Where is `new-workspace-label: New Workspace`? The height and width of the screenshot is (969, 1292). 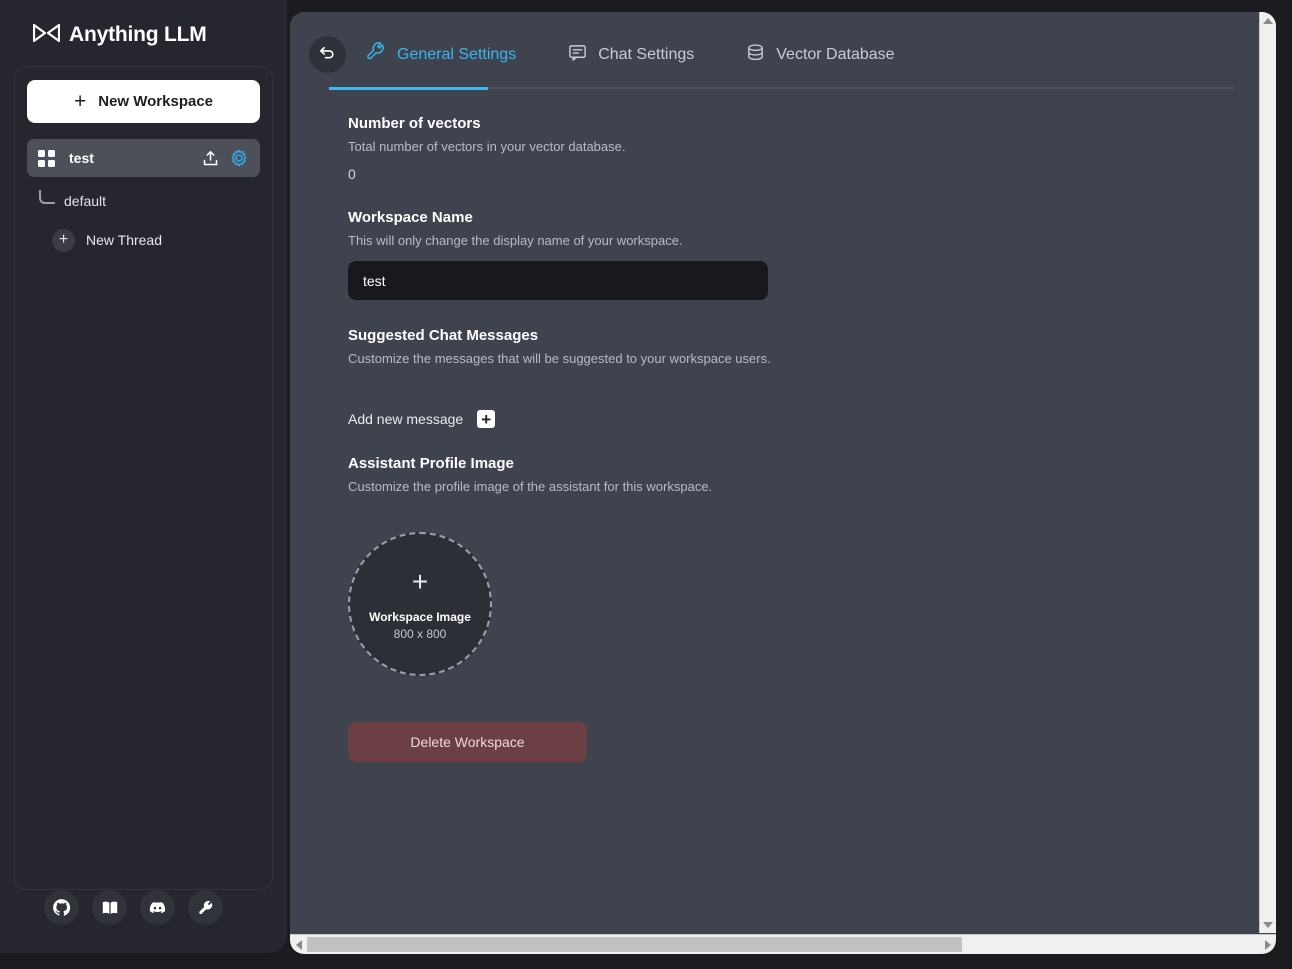
new-workspace-label: New Workspace is located at coordinates (156, 101).